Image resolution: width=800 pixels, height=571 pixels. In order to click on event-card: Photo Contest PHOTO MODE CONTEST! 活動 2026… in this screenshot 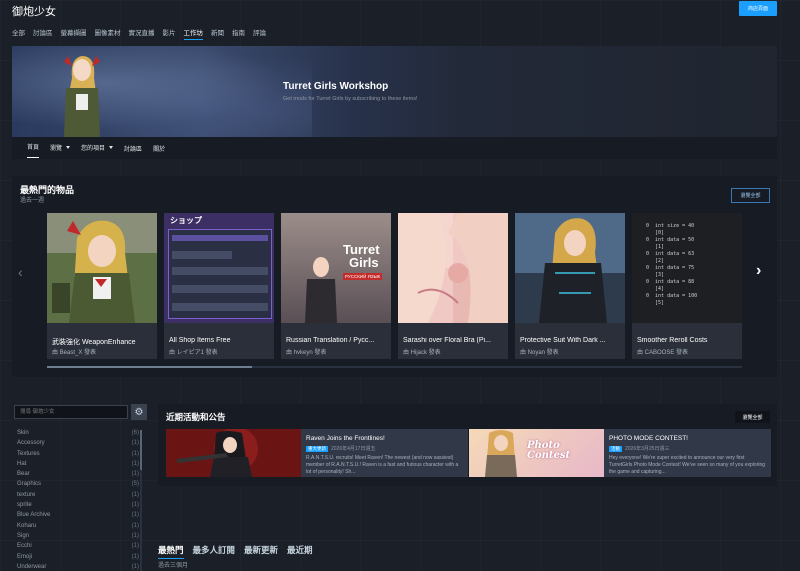, I will do `click(620, 453)`.